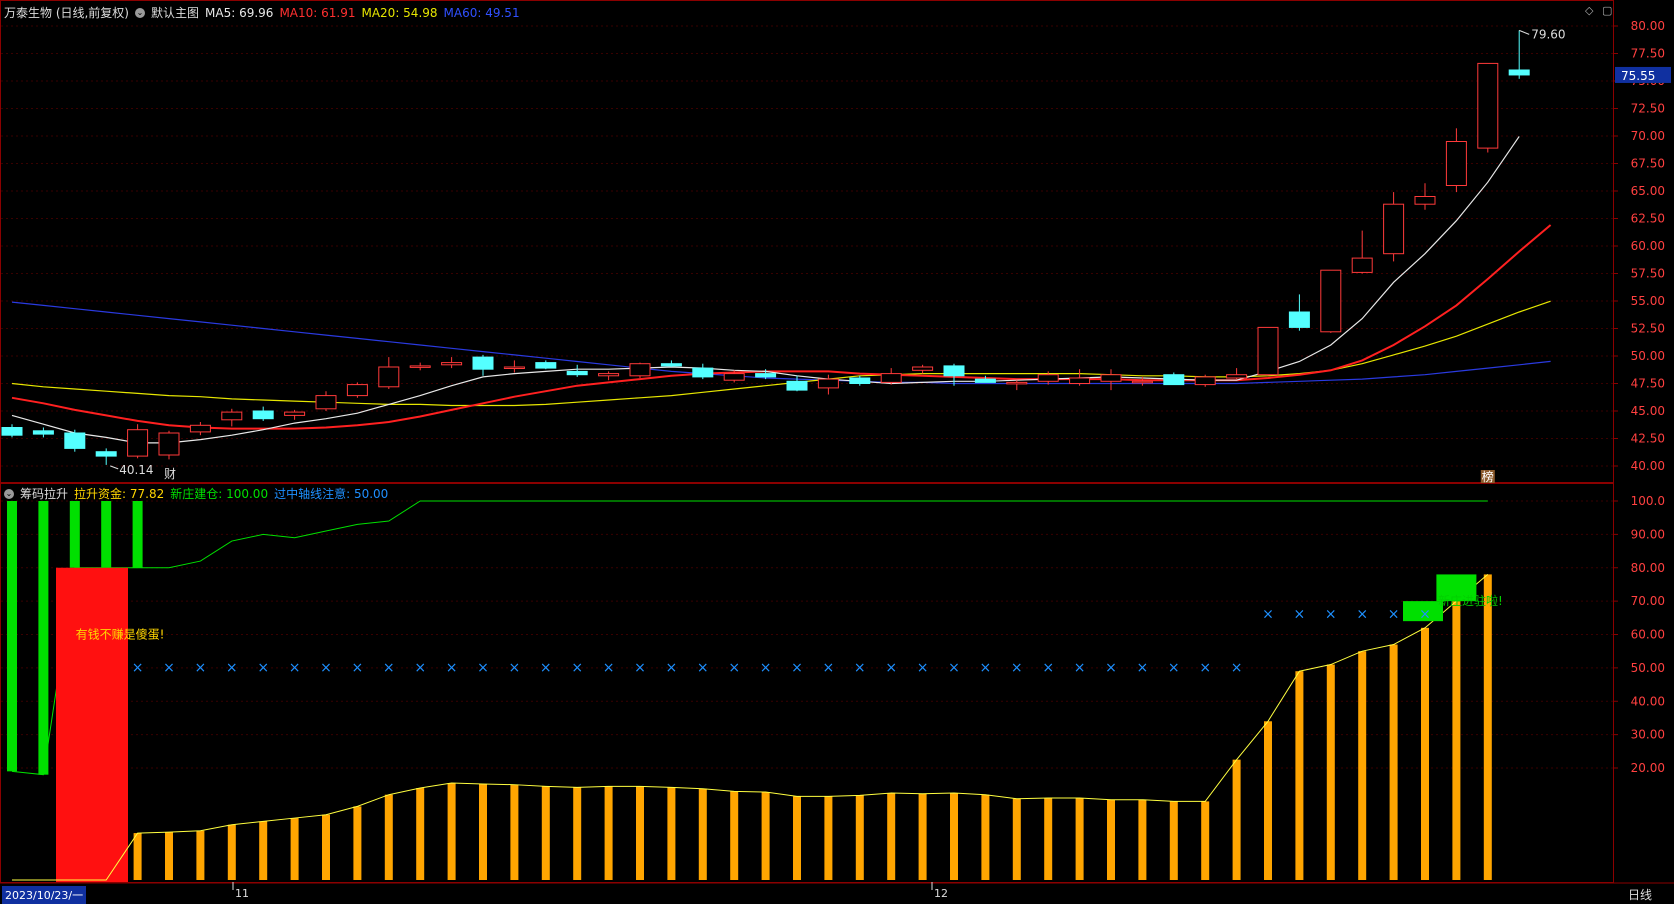 This screenshot has width=1674, height=904. What do you see at coordinates (1640, 894) in the screenshot?
I see `period-button: 日线` at bounding box center [1640, 894].